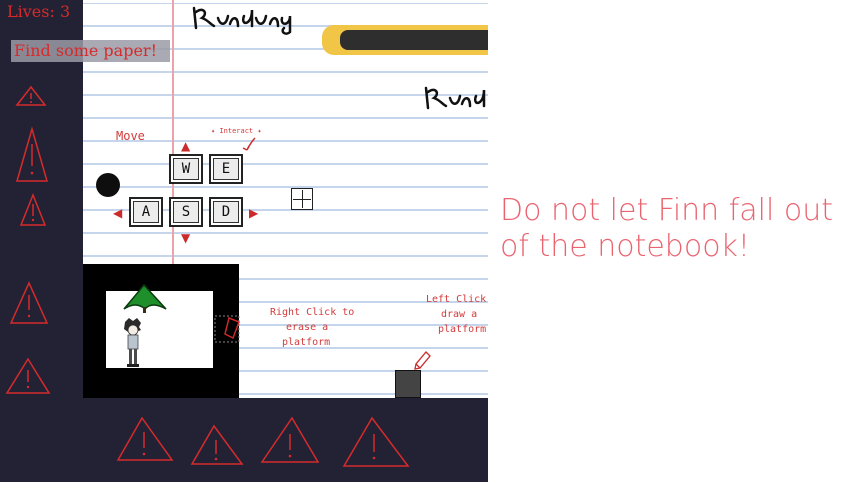 This screenshot has width=863, height=482. Describe the element at coordinates (186, 169) in the screenshot. I see `key-w: W` at that location.